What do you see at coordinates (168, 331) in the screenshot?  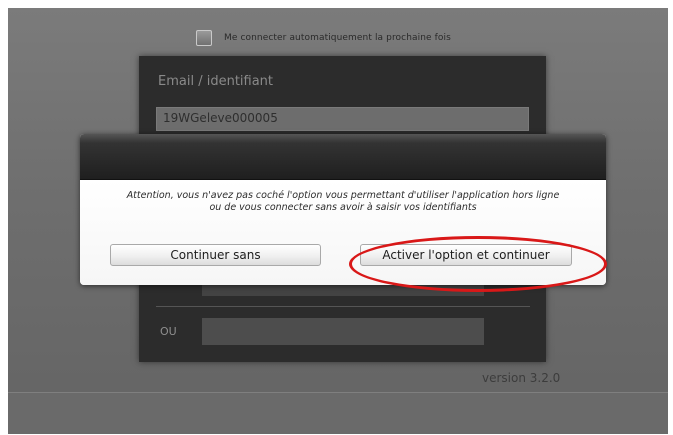 I see `or-label: OU` at bounding box center [168, 331].